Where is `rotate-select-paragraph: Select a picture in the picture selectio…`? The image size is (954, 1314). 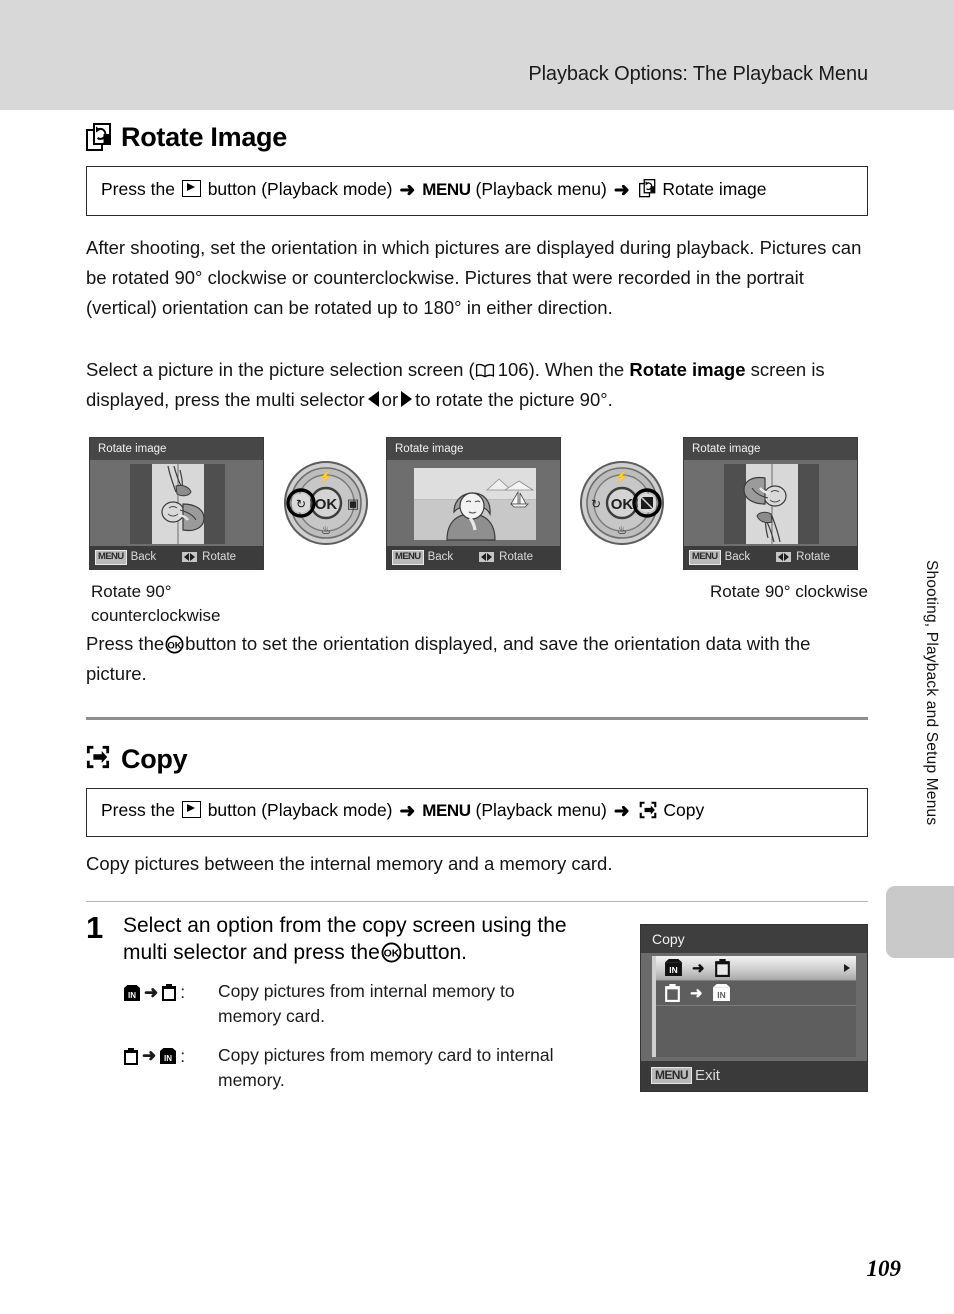
rotate-select-paragraph: Select a picture in the picture selectio… is located at coordinates (477, 385).